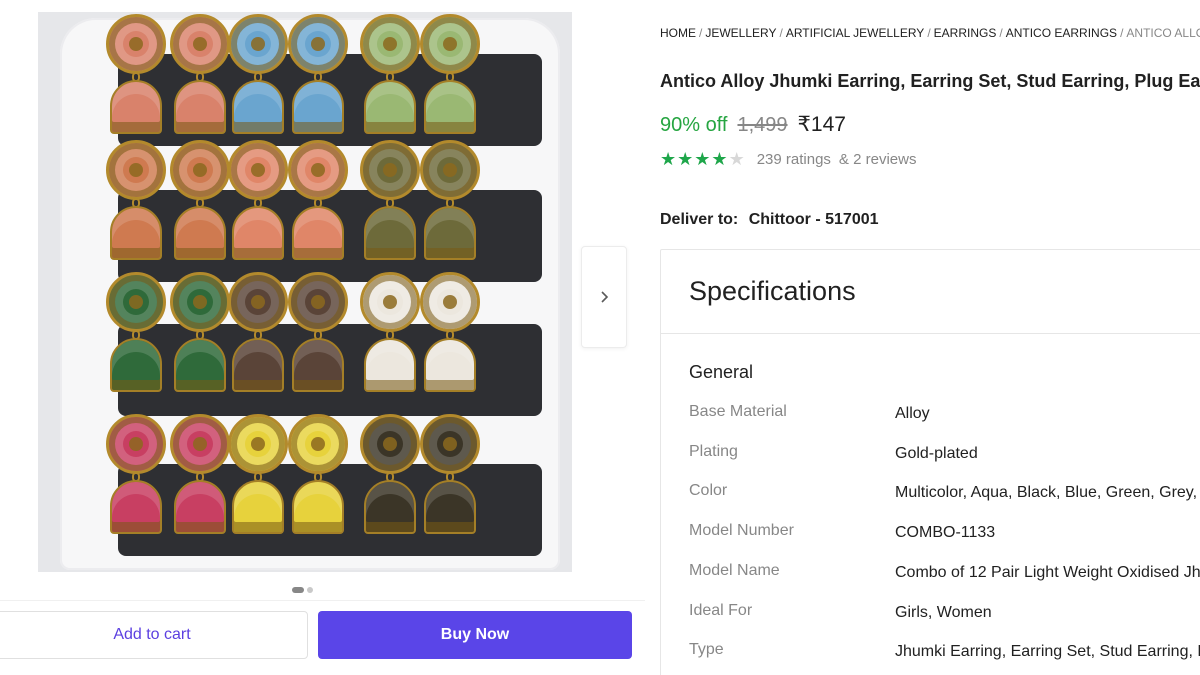 Image resolution: width=1200 pixels, height=675 pixels. I want to click on spec-value: COMBO-1133, so click(945, 532).